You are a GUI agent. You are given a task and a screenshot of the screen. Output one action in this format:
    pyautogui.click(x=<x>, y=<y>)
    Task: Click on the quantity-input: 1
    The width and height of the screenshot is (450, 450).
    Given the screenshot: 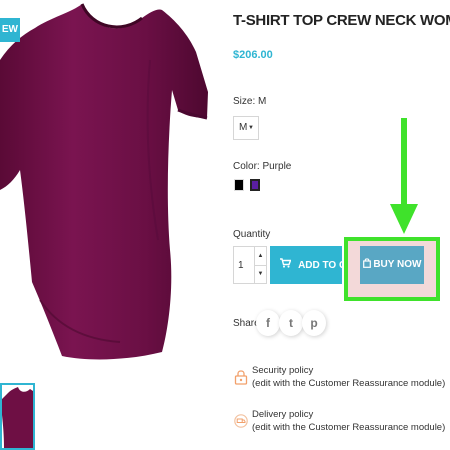 What is the action you would take?
    pyautogui.click(x=241, y=265)
    